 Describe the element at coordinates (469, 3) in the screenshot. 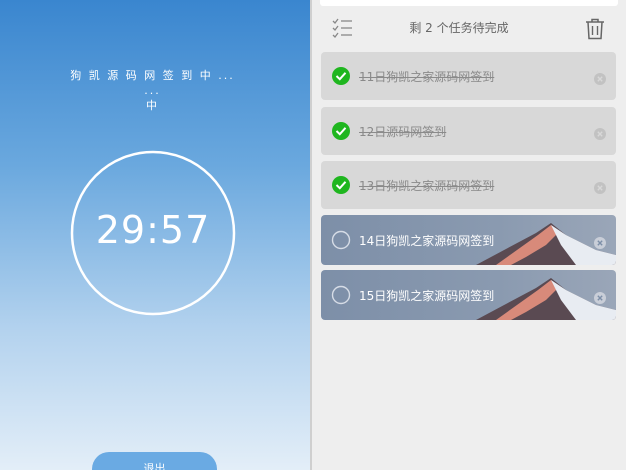

I see `top-input-strip` at that location.